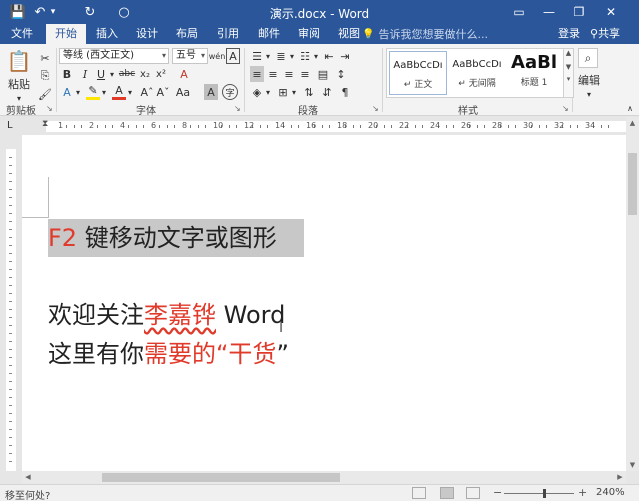 The width and height of the screenshot is (639, 501). What do you see at coordinates (327, 92) in the screenshot?
I see `sort-icon: ⇵` at bounding box center [327, 92].